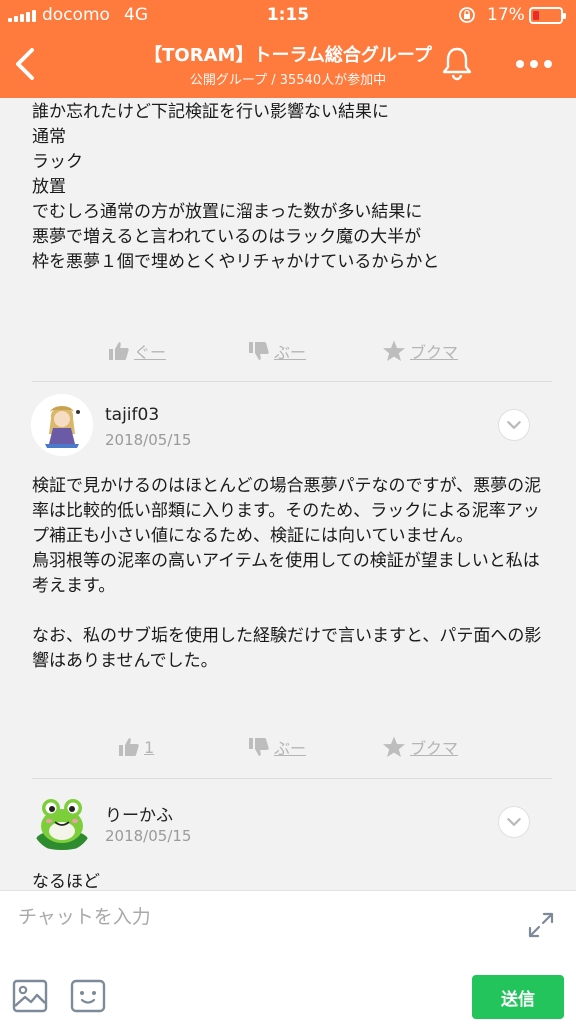 Image resolution: width=576 pixels, height=1024 pixels. What do you see at coordinates (506, 15) in the screenshot?
I see `battery-percent: 17%` at bounding box center [506, 15].